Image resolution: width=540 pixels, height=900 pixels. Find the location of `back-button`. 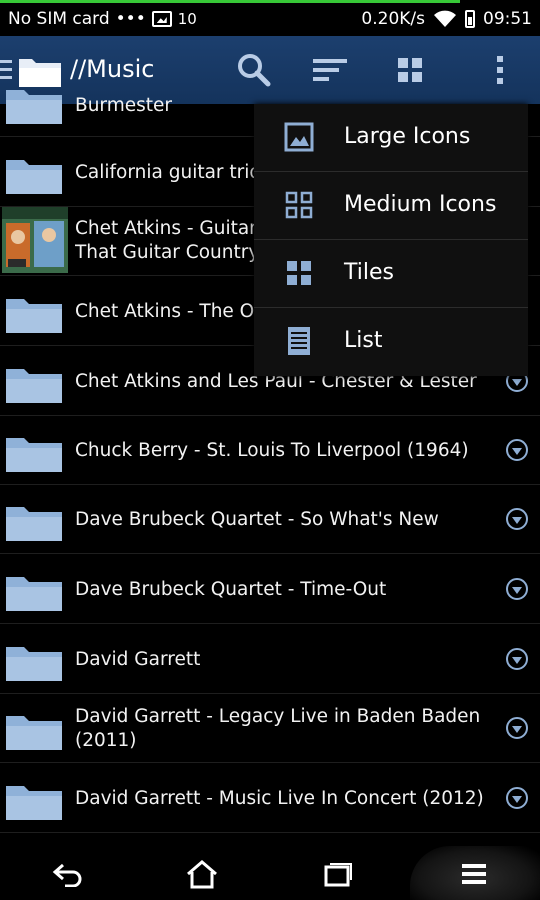

back-button is located at coordinates (68, 874).